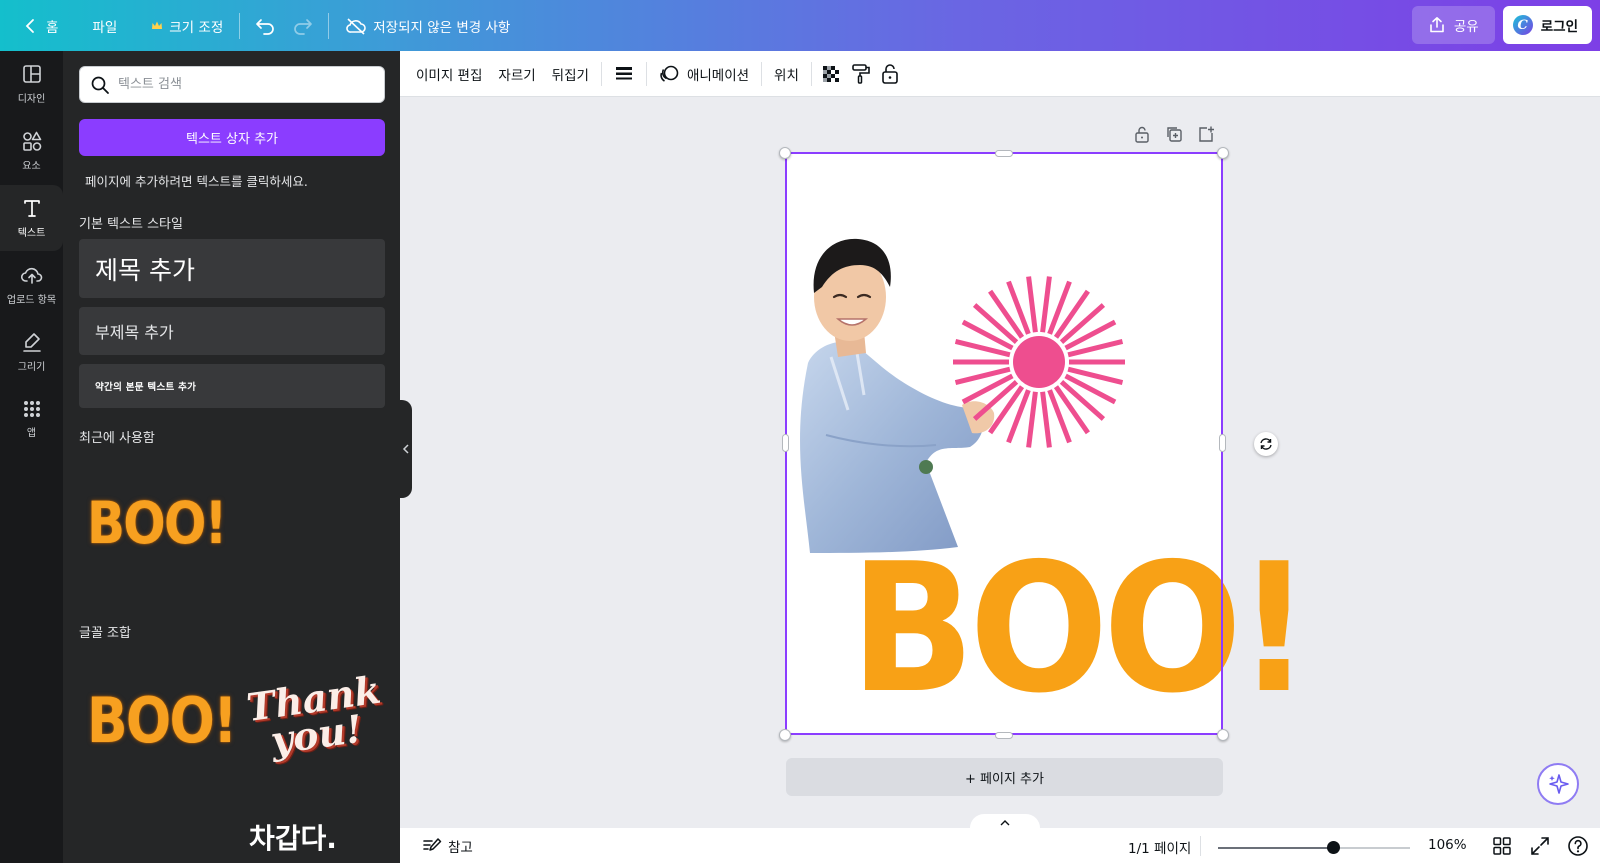 The height and width of the screenshot is (863, 1600). I want to click on rail-item-design: 디자인, so click(31, 84).